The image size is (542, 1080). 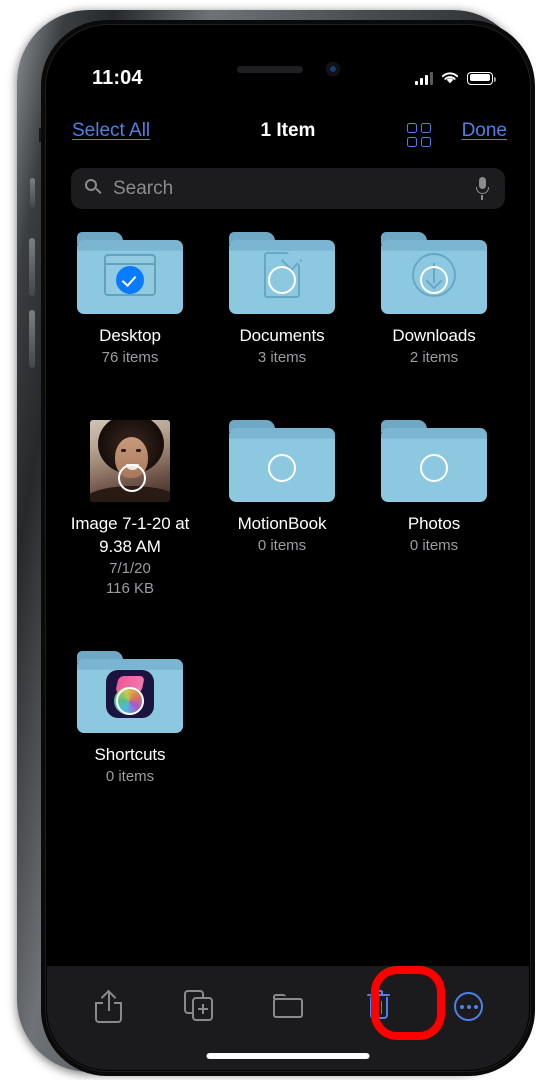 I want to click on file-item-documents: Documents 3 items, so click(x=282, y=300).